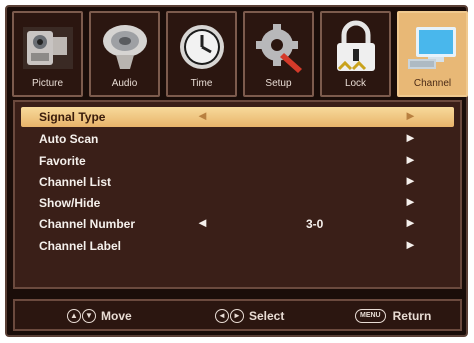  Describe the element at coordinates (47, 83) in the screenshot. I see `tab-label: Picture` at that location.